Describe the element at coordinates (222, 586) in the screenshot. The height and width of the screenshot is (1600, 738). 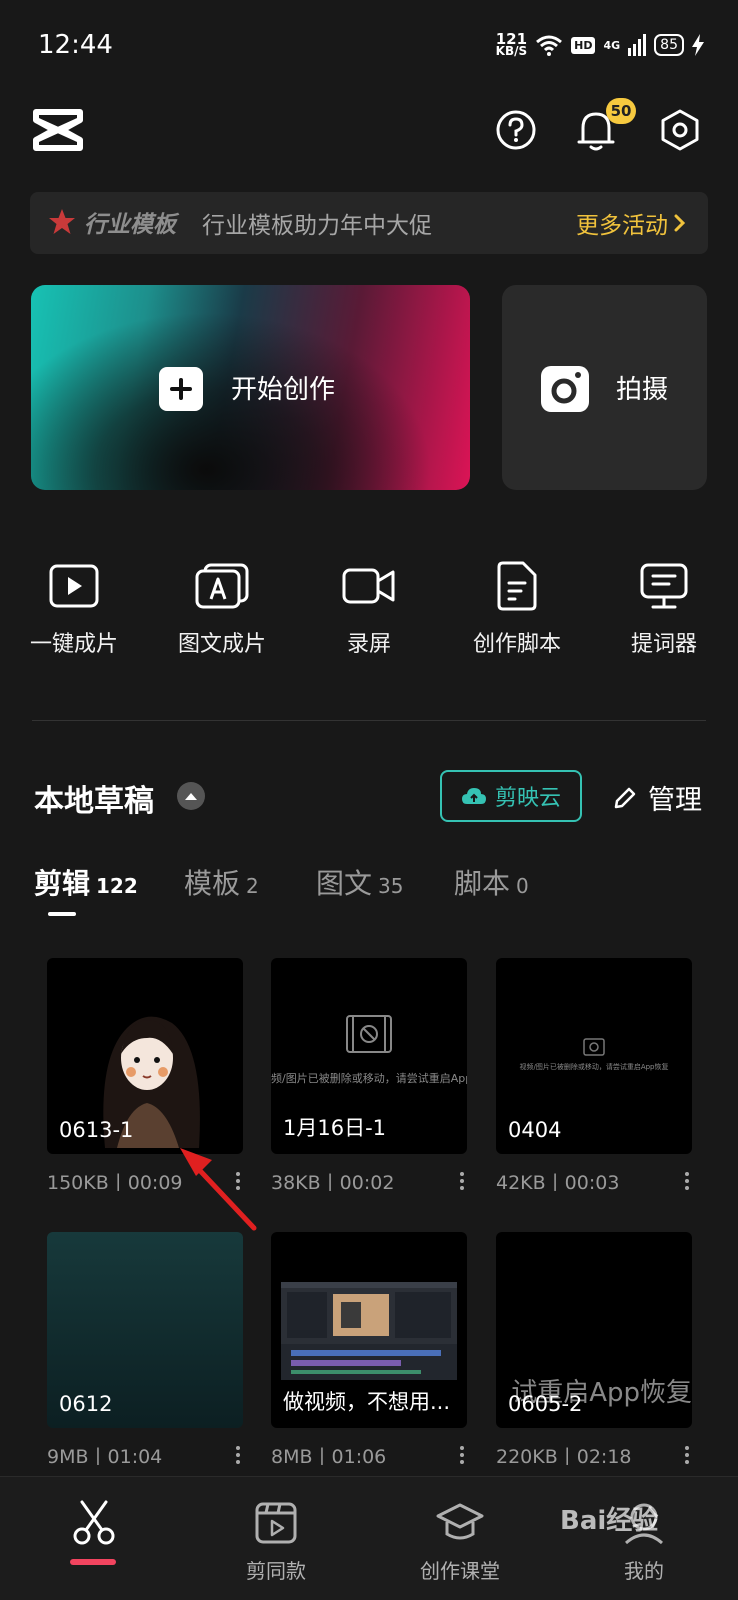
I see `text-to-video-icon` at that location.